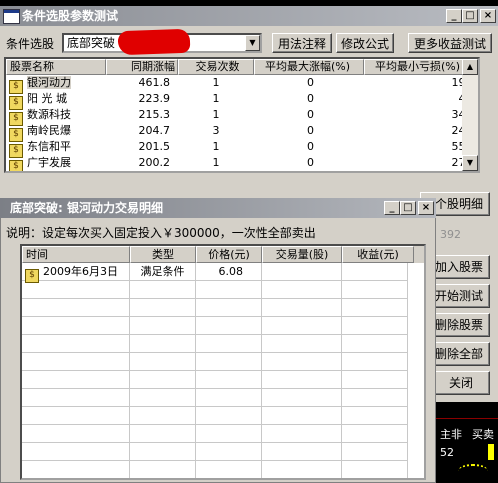 The height and width of the screenshot is (483, 498). I want to click on chevron-down-icon: ▼, so click(252, 43).